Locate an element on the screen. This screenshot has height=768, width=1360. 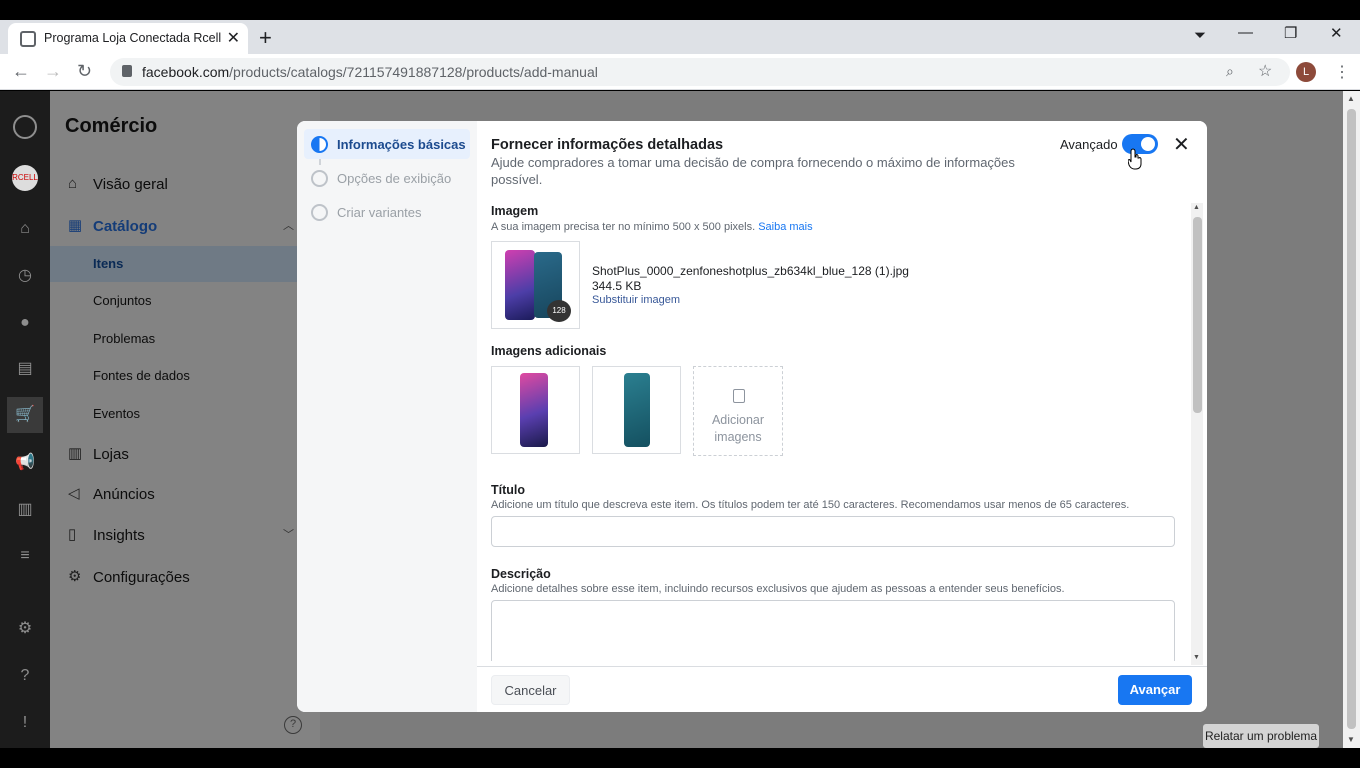
close-icon: ✕ is located at coordinates (1181, 144).